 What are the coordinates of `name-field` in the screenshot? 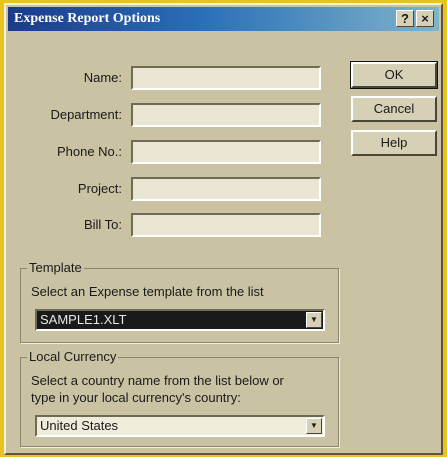 It's located at (226, 78).